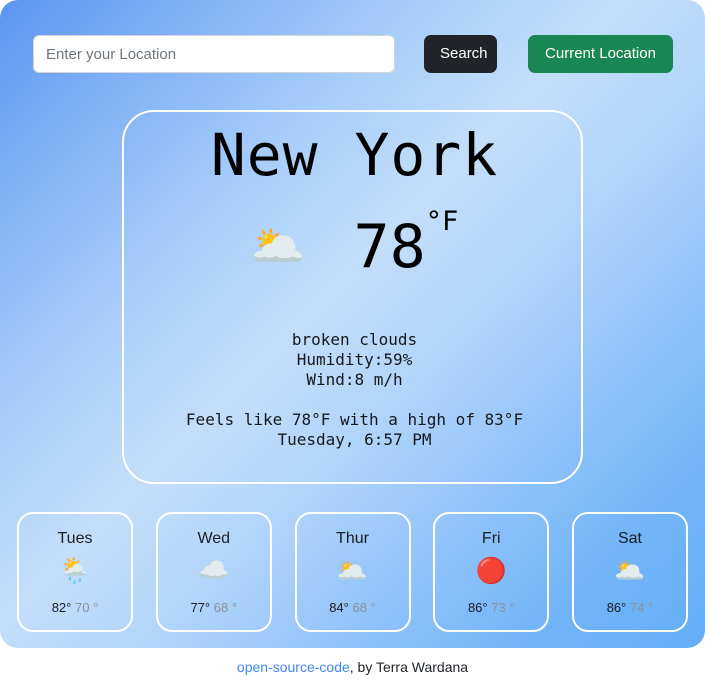 This screenshot has width=705, height=686. I want to click on forecast-high: 82°, so click(61, 607).